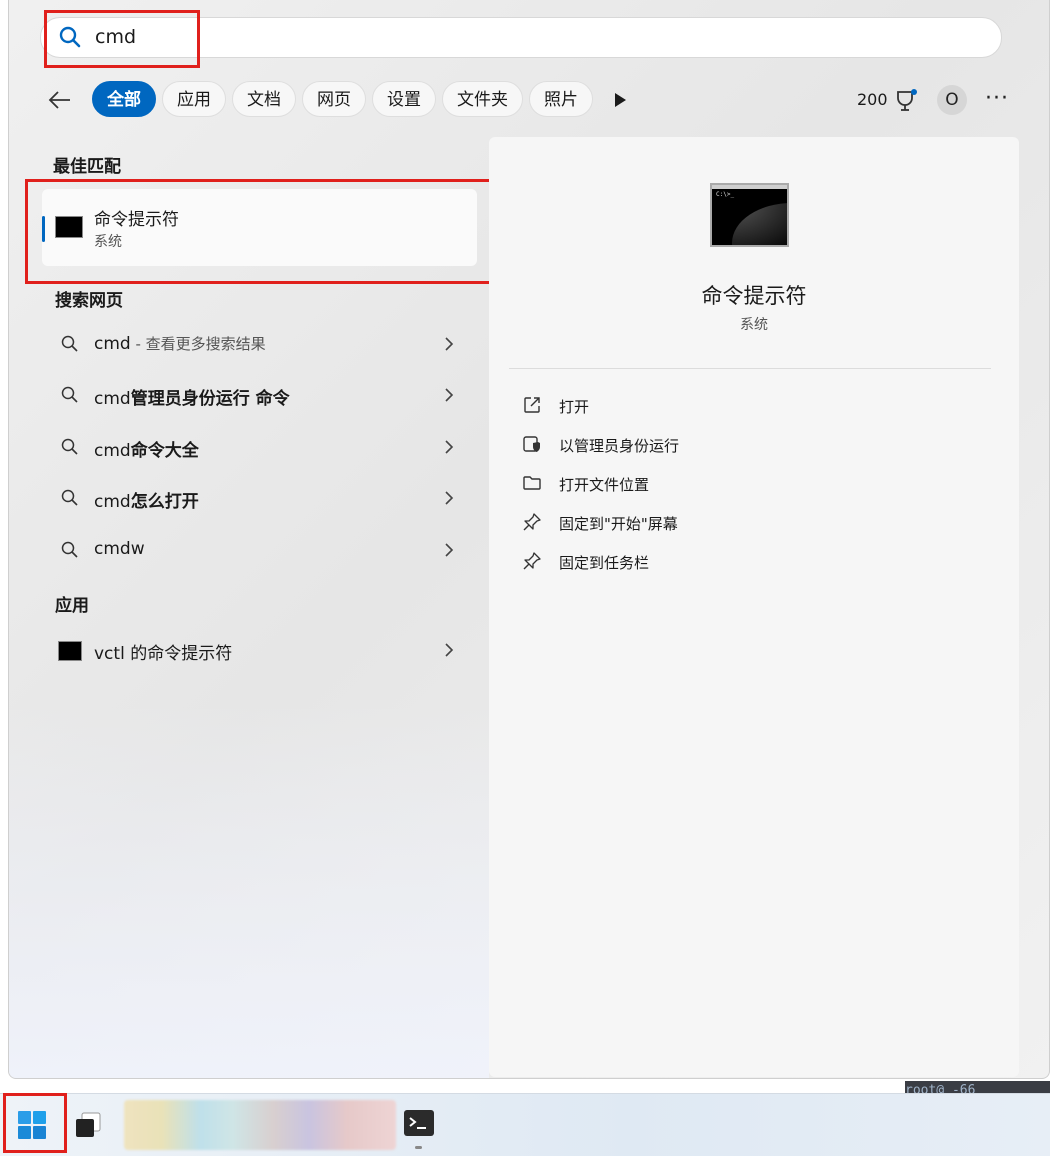 The height and width of the screenshot is (1156, 1050). What do you see at coordinates (72, 606) in the screenshot?
I see `apps-heading: 应用` at bounding box center [72, 606].